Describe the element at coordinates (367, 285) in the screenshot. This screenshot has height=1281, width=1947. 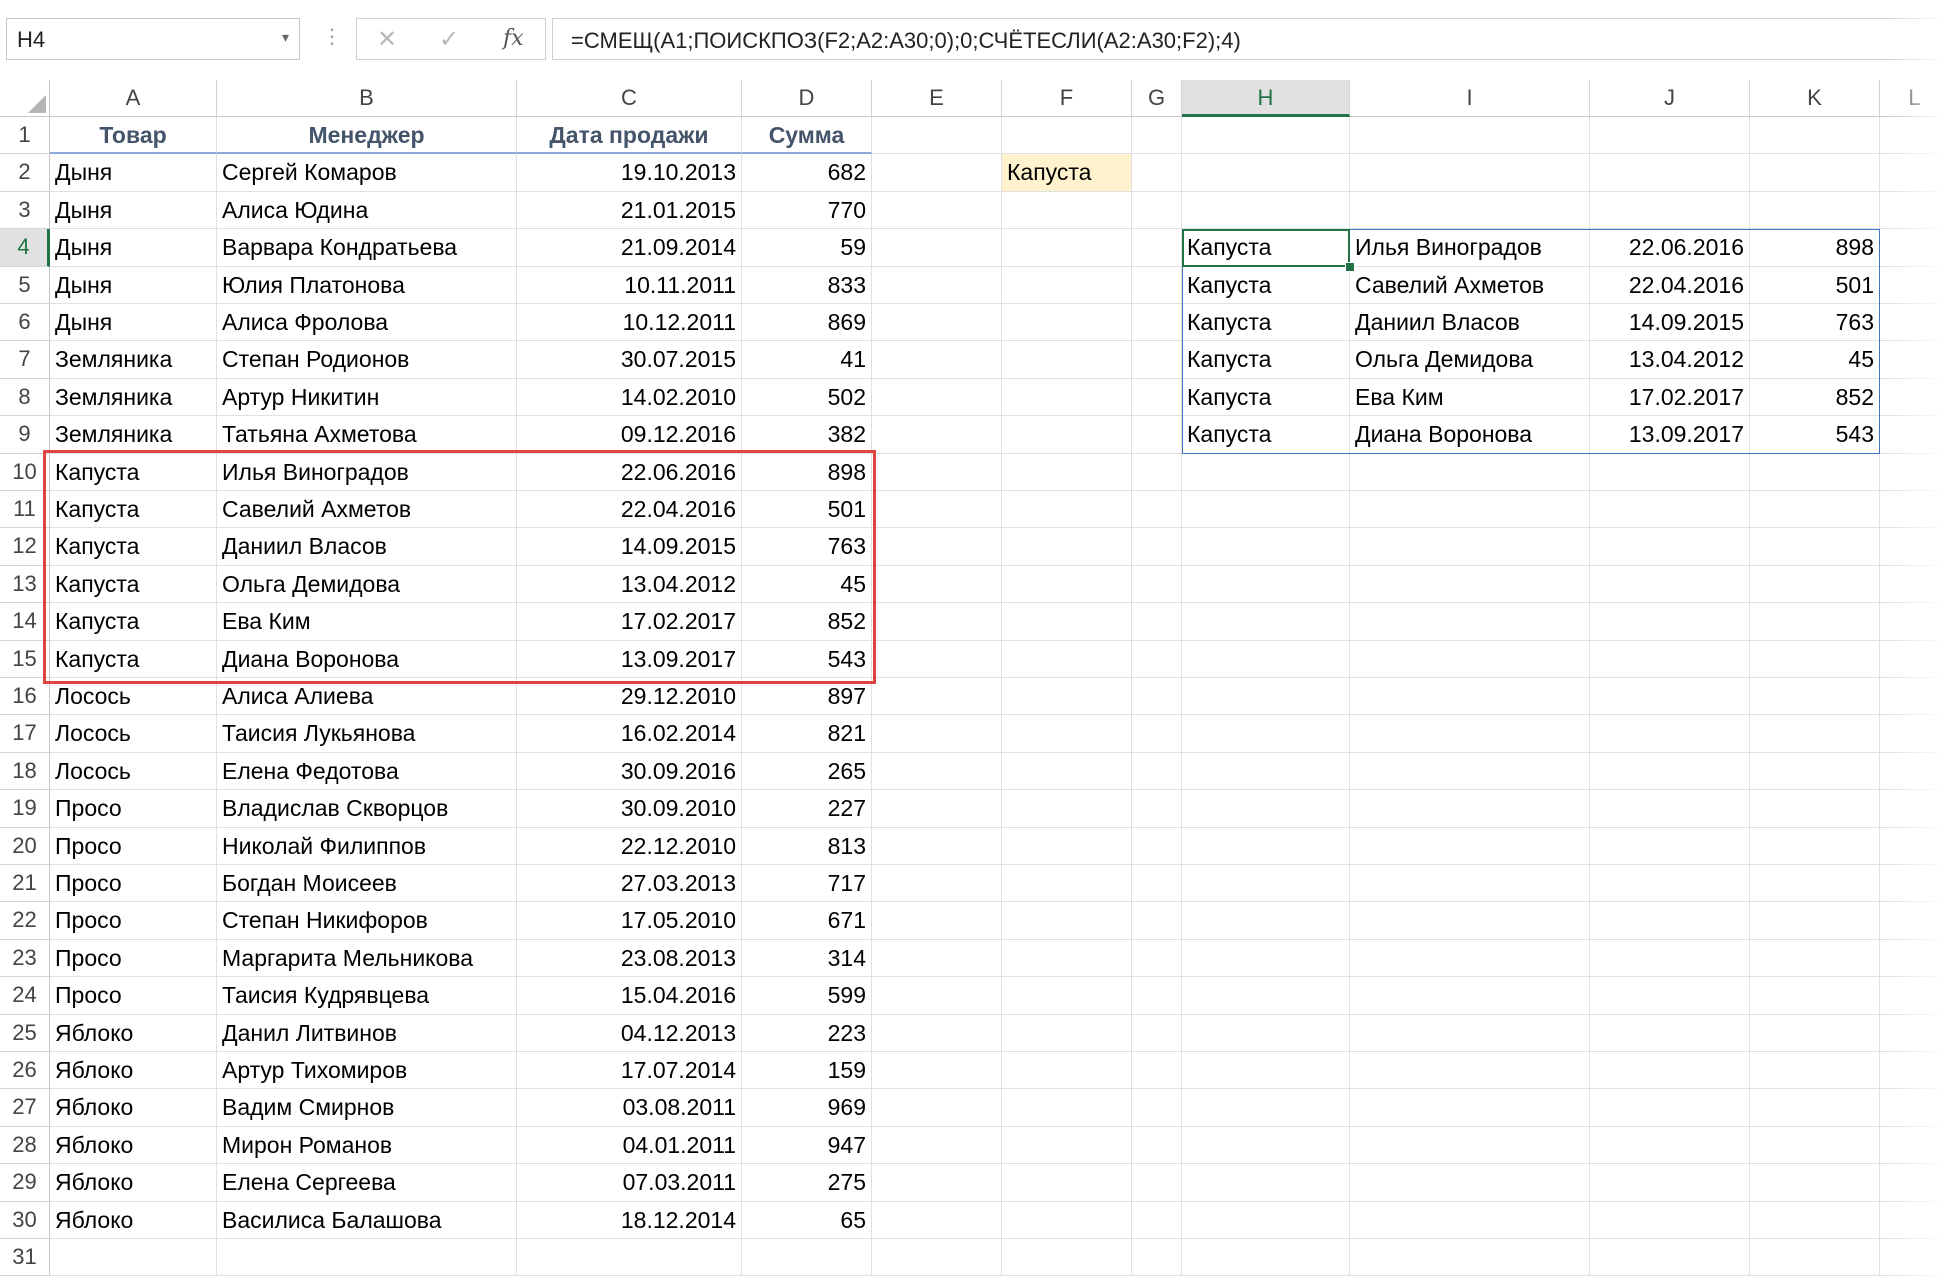
I see `table-cell: Юлия Платонова` at that location.